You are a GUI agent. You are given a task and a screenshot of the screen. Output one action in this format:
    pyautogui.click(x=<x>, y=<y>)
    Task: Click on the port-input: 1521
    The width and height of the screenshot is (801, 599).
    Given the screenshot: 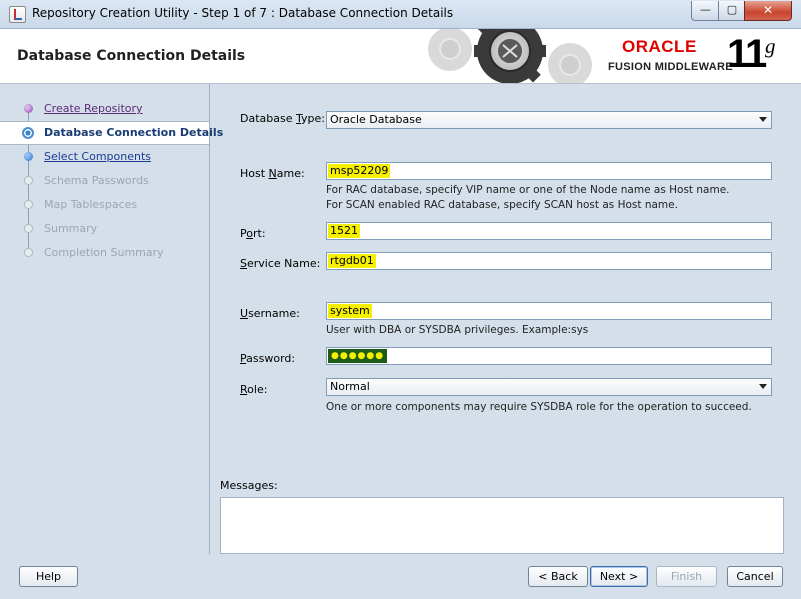 What is the action you would take?
    pyautogui.click(x=549, y=231)
    